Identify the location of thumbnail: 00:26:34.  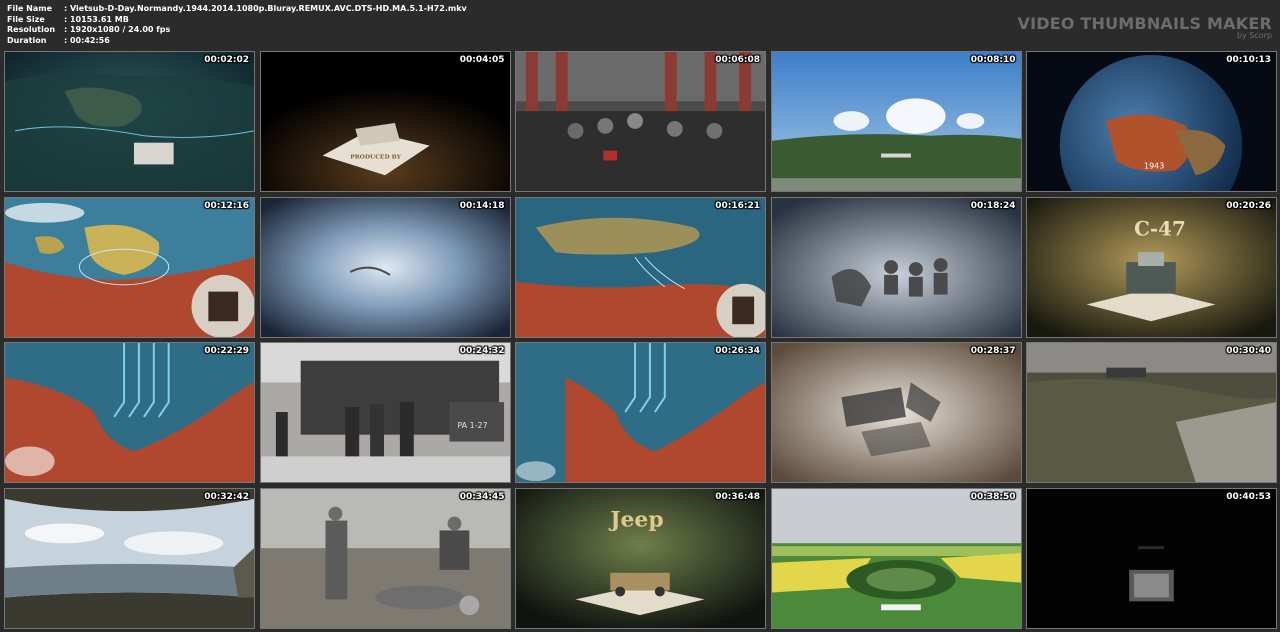
(640, 412).